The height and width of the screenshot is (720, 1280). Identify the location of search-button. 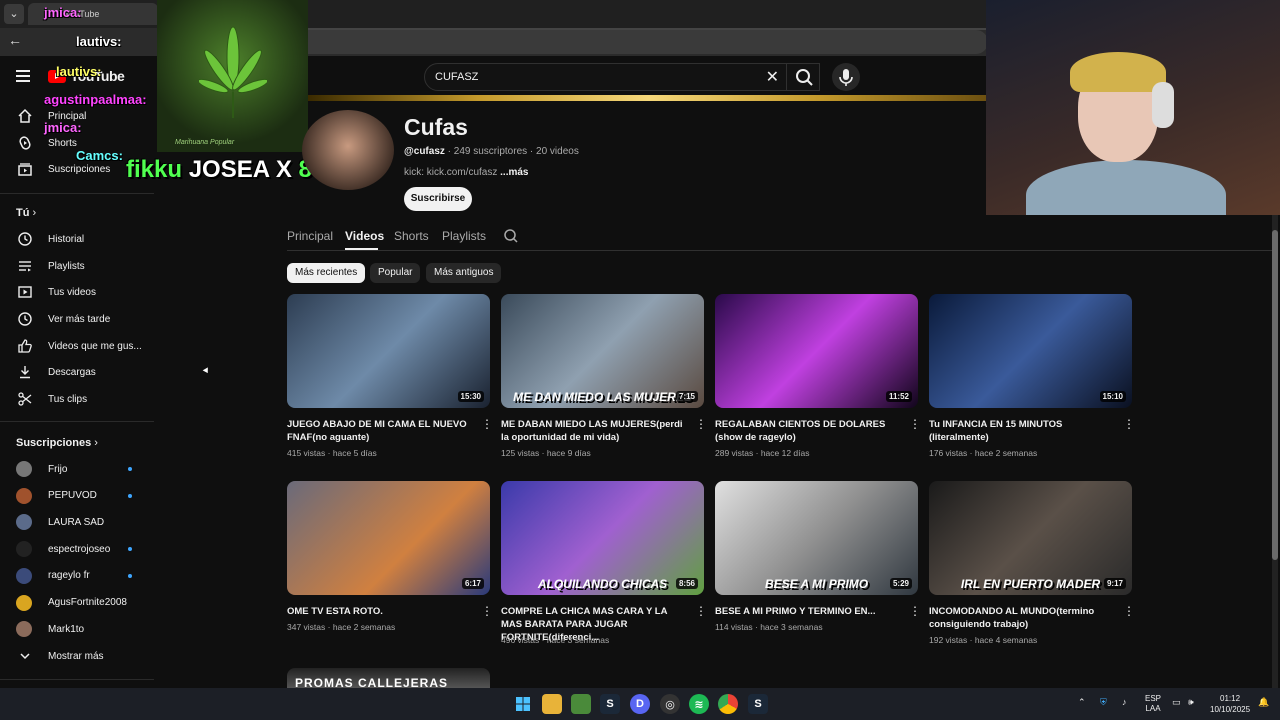
(804, 77).